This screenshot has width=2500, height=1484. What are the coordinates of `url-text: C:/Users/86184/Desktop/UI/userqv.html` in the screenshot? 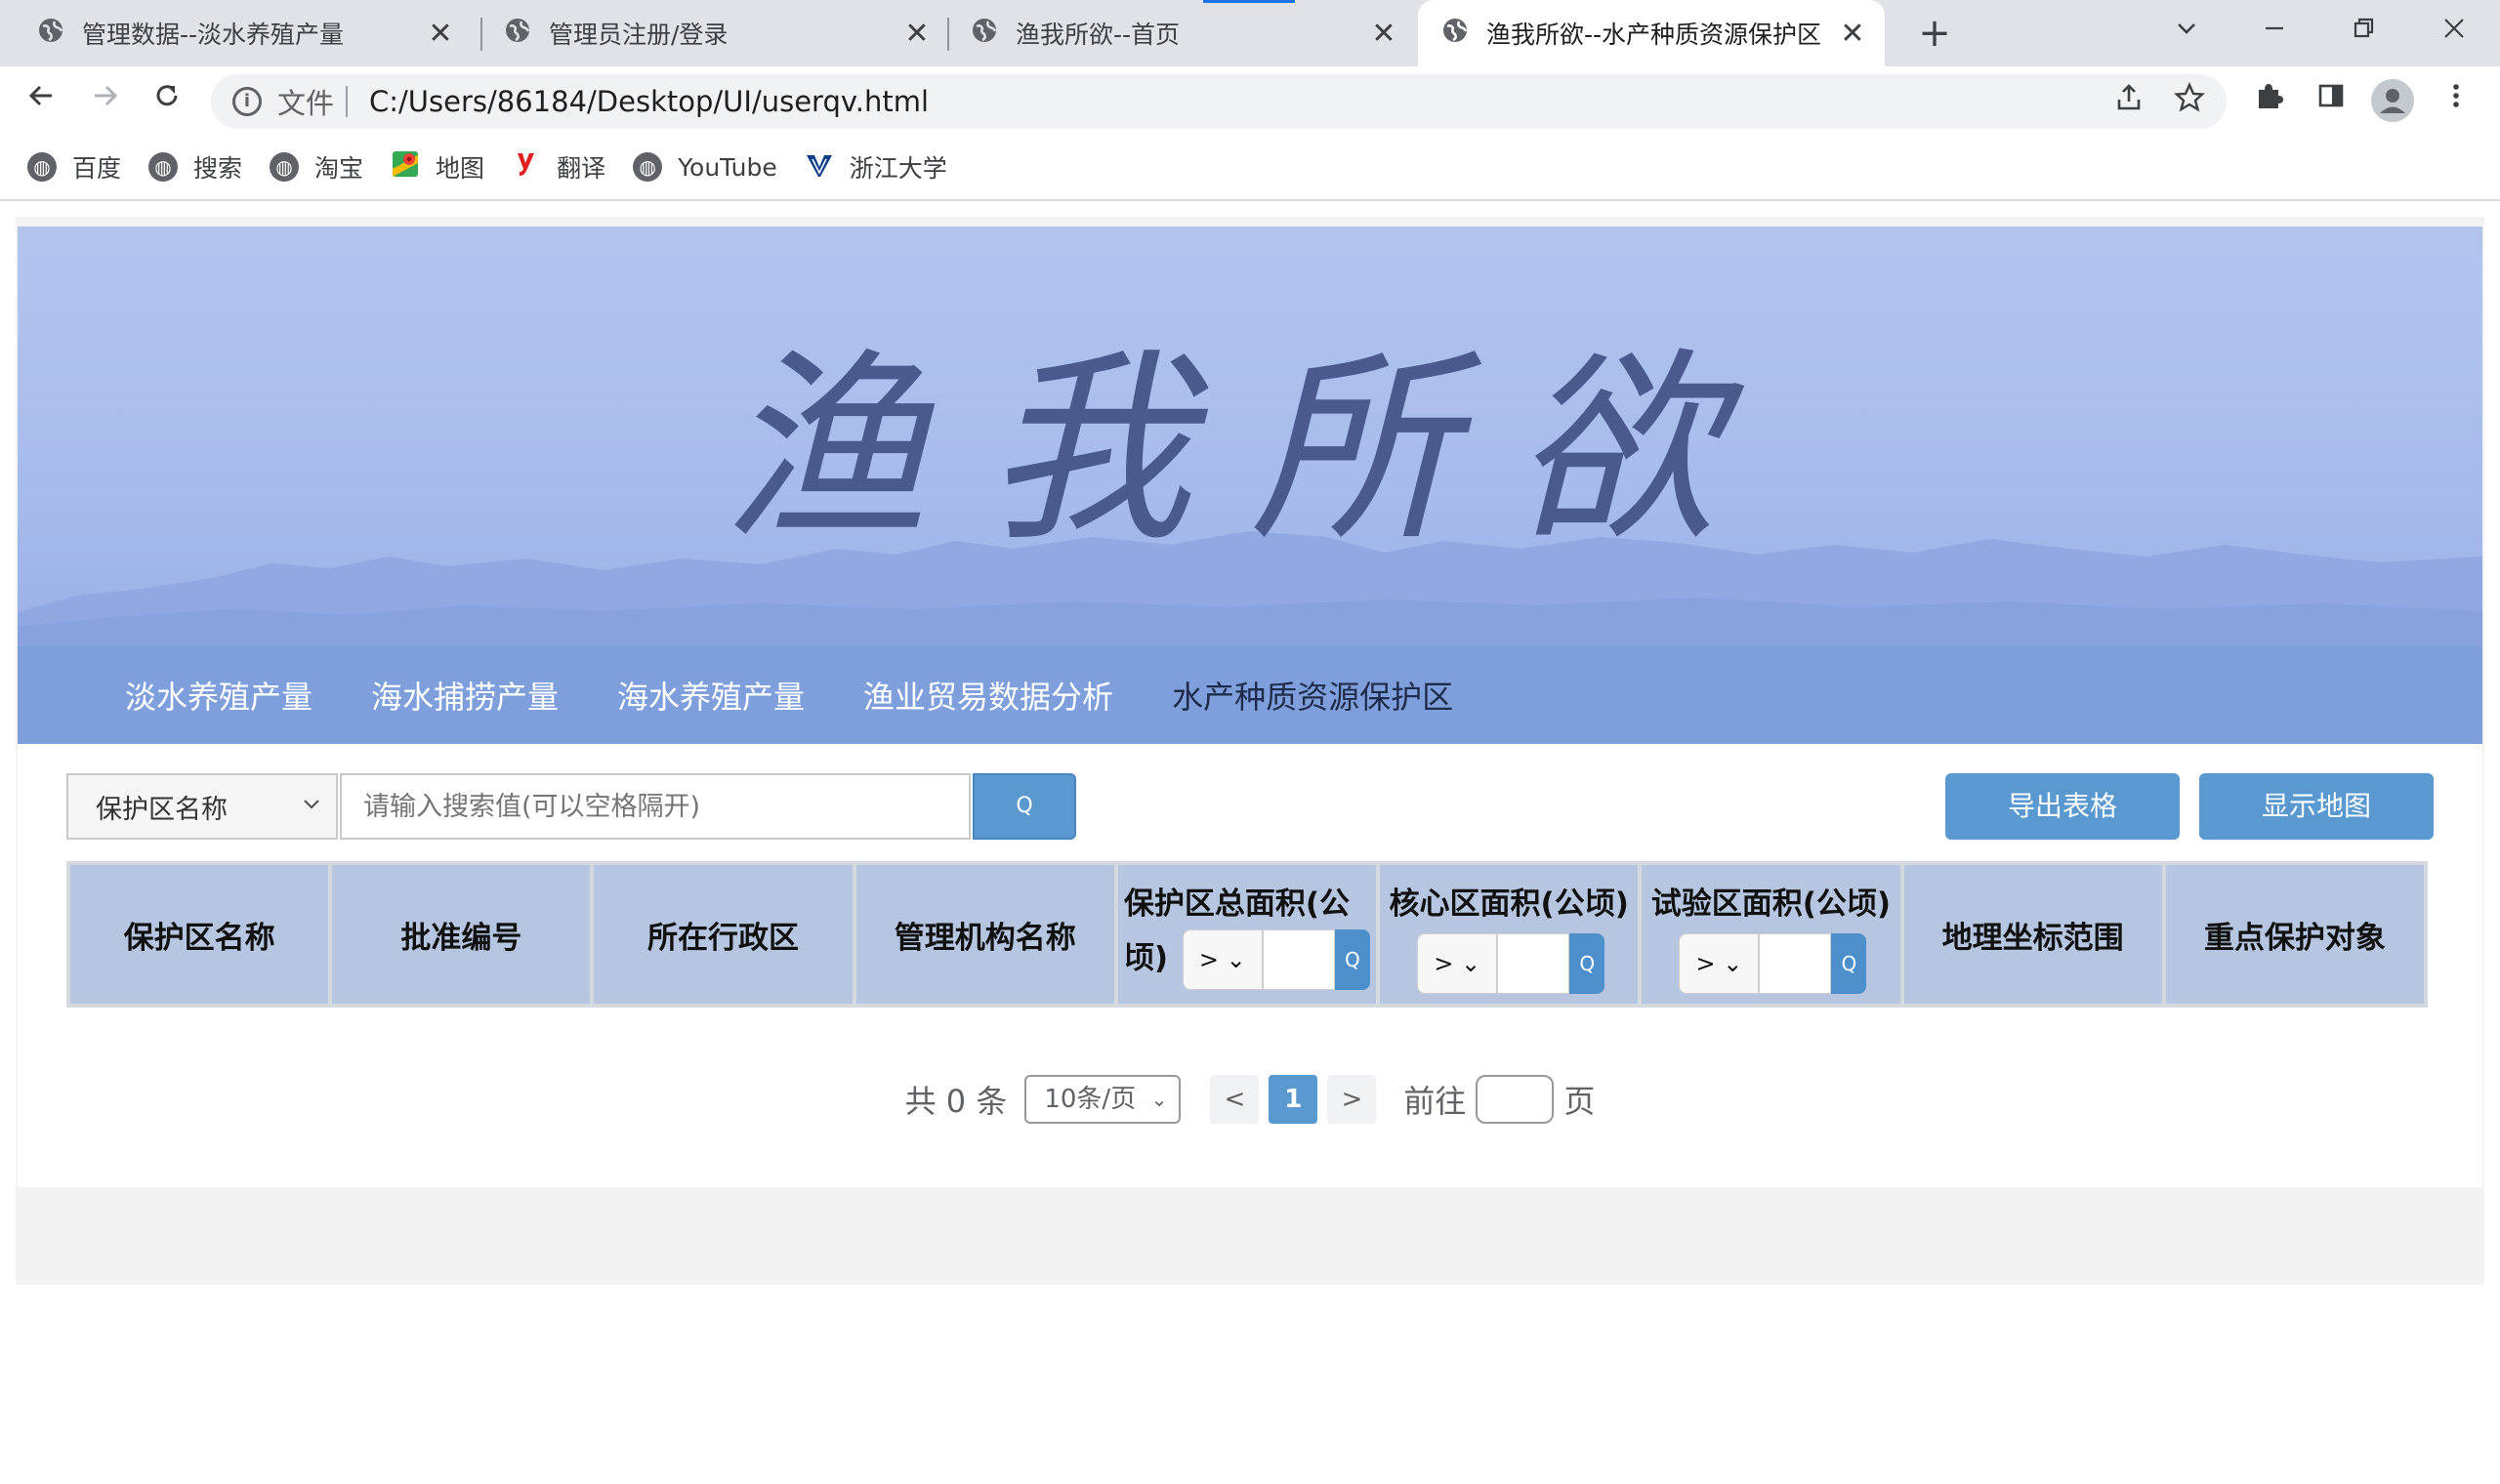 It's located at (649, 102).